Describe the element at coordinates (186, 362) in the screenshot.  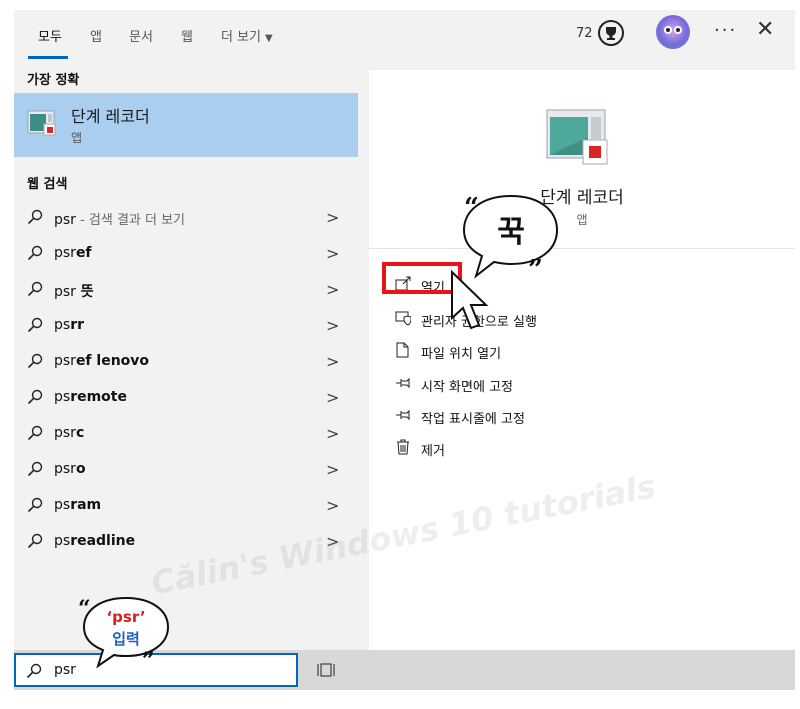
I see `web-result-item: psref lenovo >` at that location.